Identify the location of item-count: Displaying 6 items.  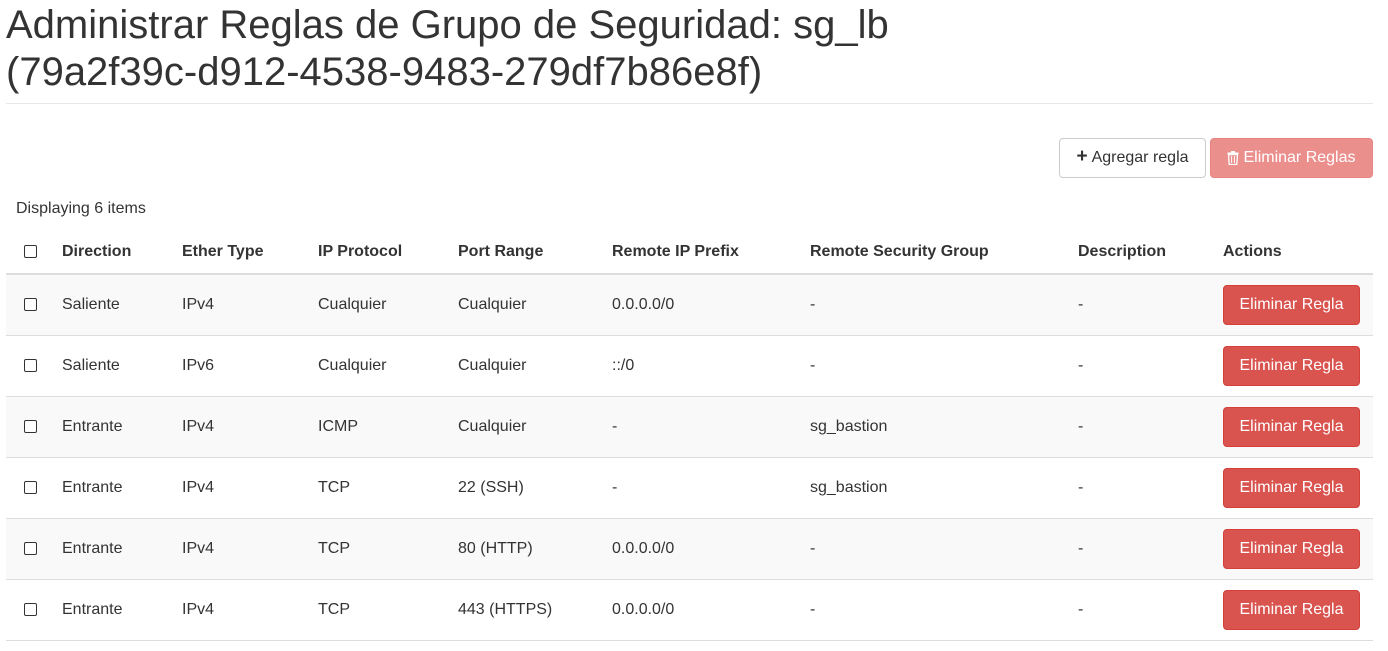
(81, 208).